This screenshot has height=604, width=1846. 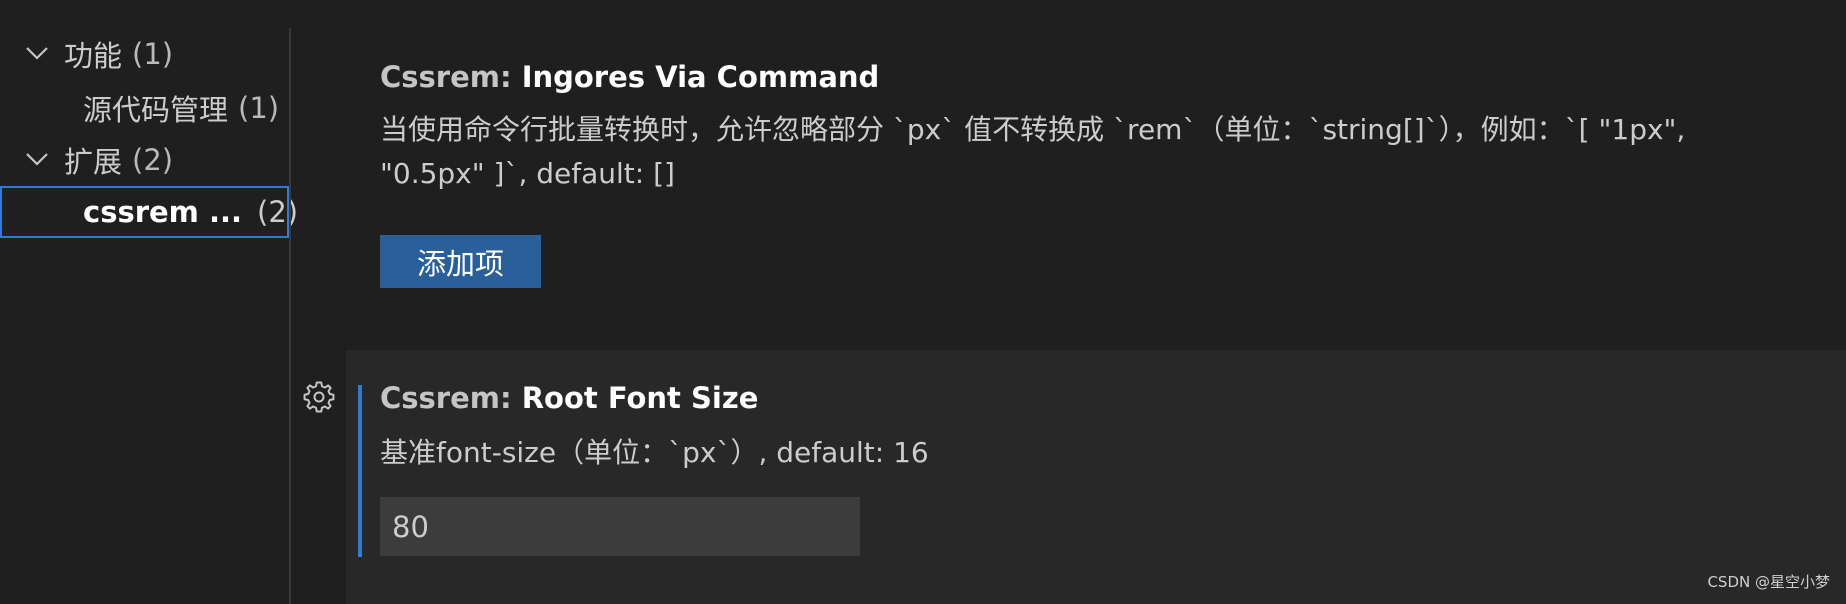 What do you see at coordinates (700, 77) in the screenshot?
I see `setting-key: Ingores Via Command` at bounding box center [700, 77].